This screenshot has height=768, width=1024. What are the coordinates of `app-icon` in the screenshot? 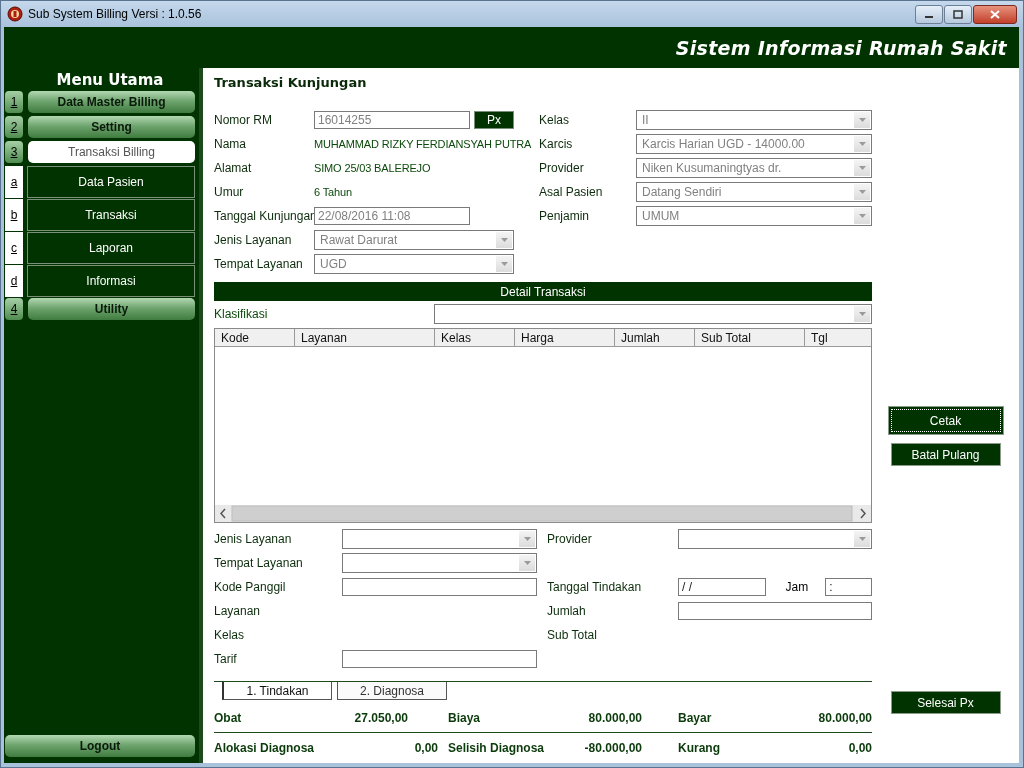 It's located at (15, 14).